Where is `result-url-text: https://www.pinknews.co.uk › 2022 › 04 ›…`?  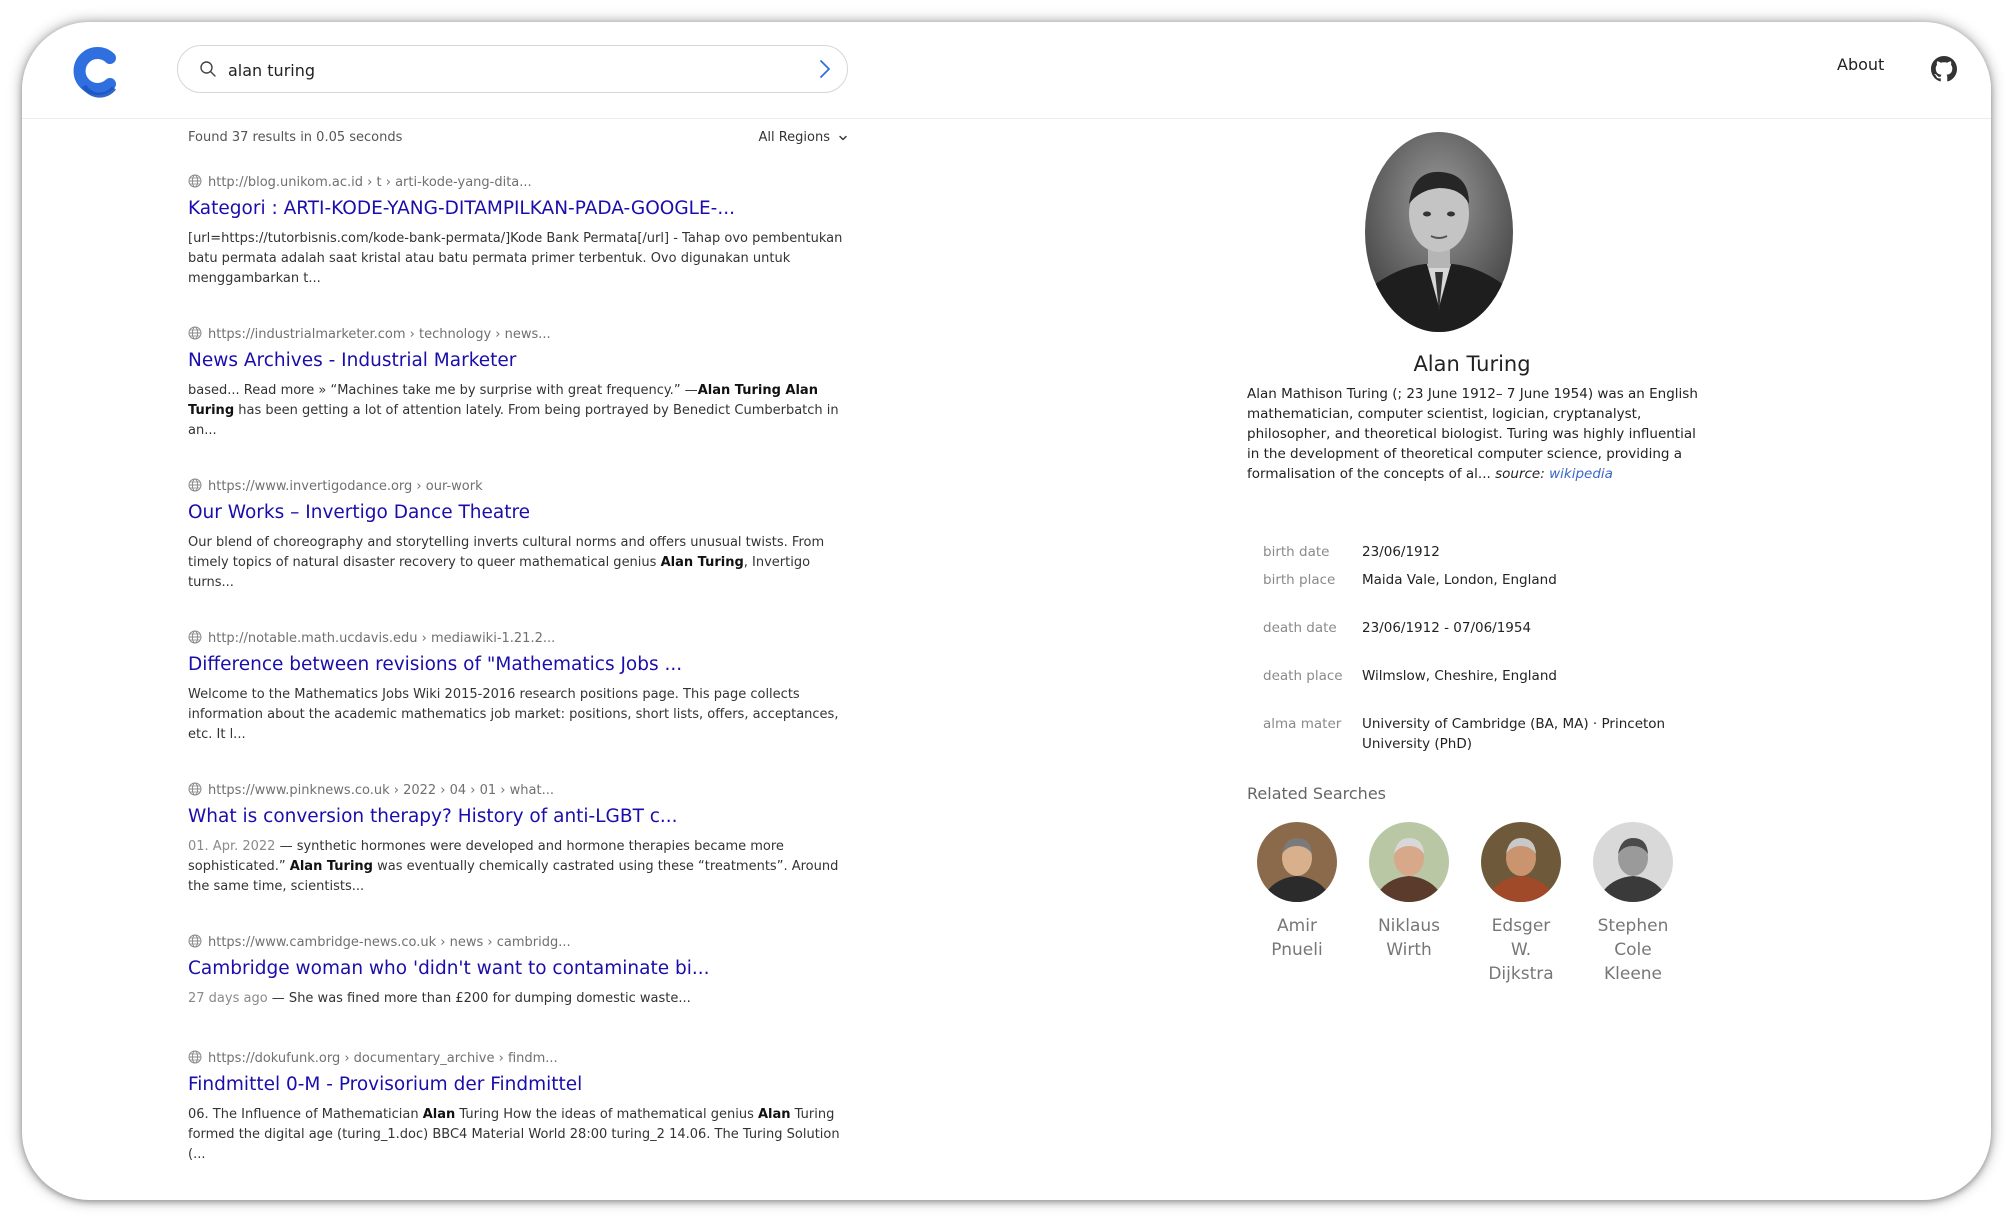 result-url-text: https://www.pinknews.co.uk › 2022 › 04 ›… is located at coordinates (381, 790).